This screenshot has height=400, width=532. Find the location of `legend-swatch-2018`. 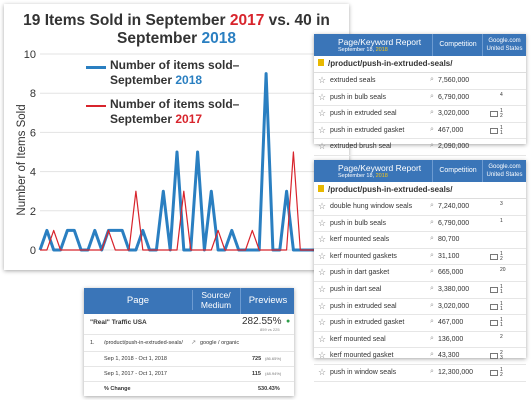

legend-swatch-2018 is located at coordinates (96, 67).